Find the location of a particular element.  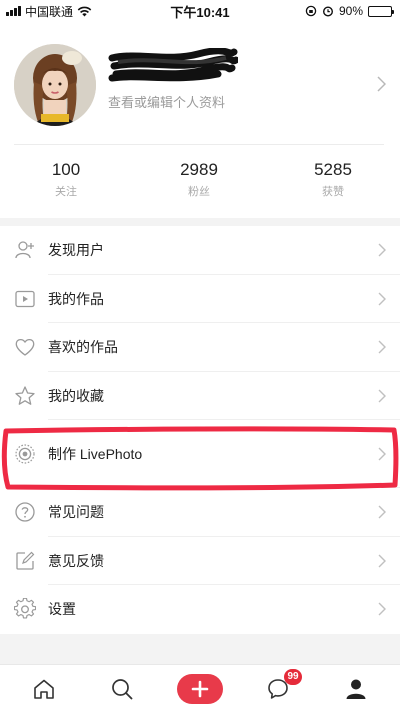

signal-icon is located at coordinates (13, 11).